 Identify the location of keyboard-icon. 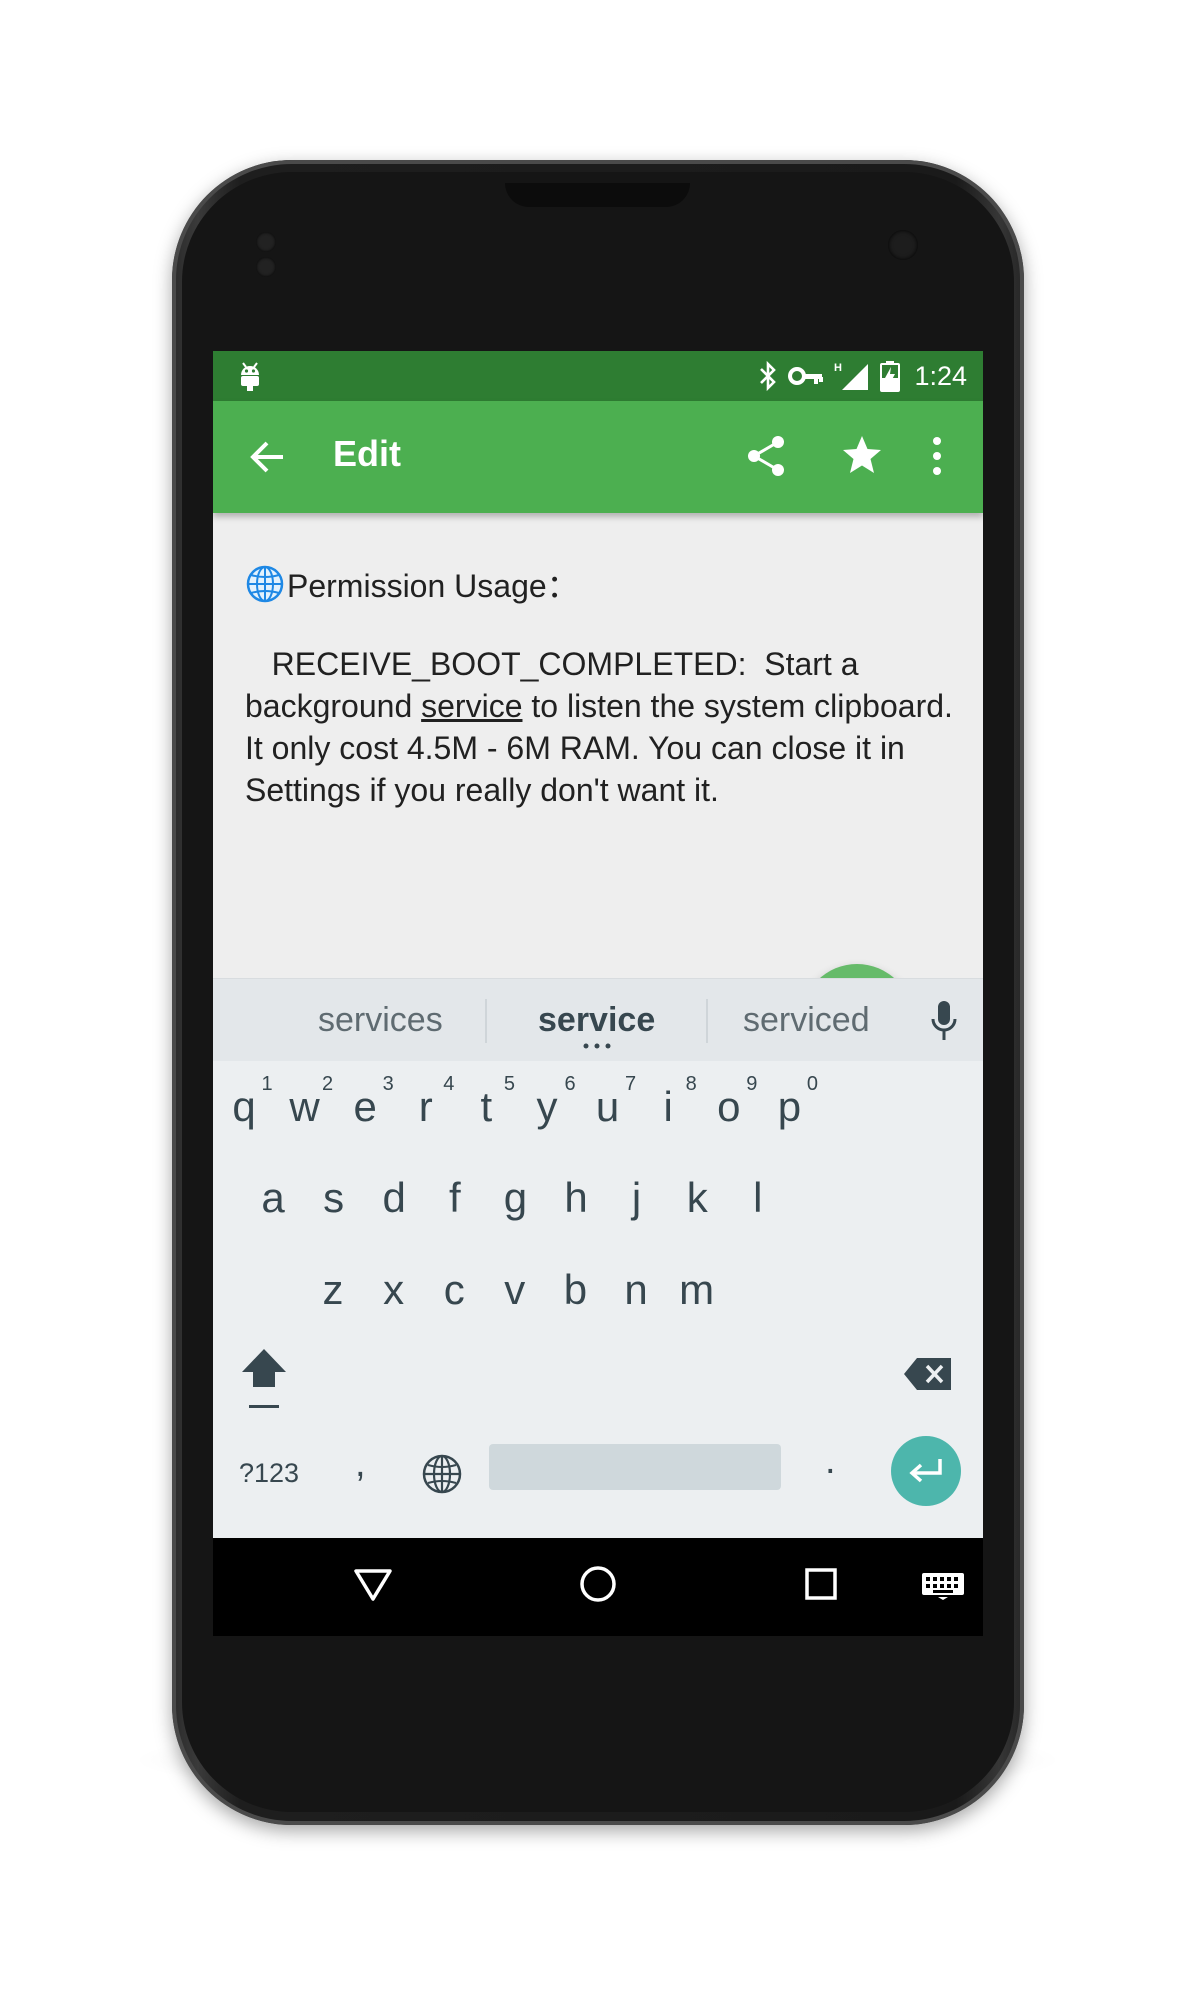
(943, 1586).